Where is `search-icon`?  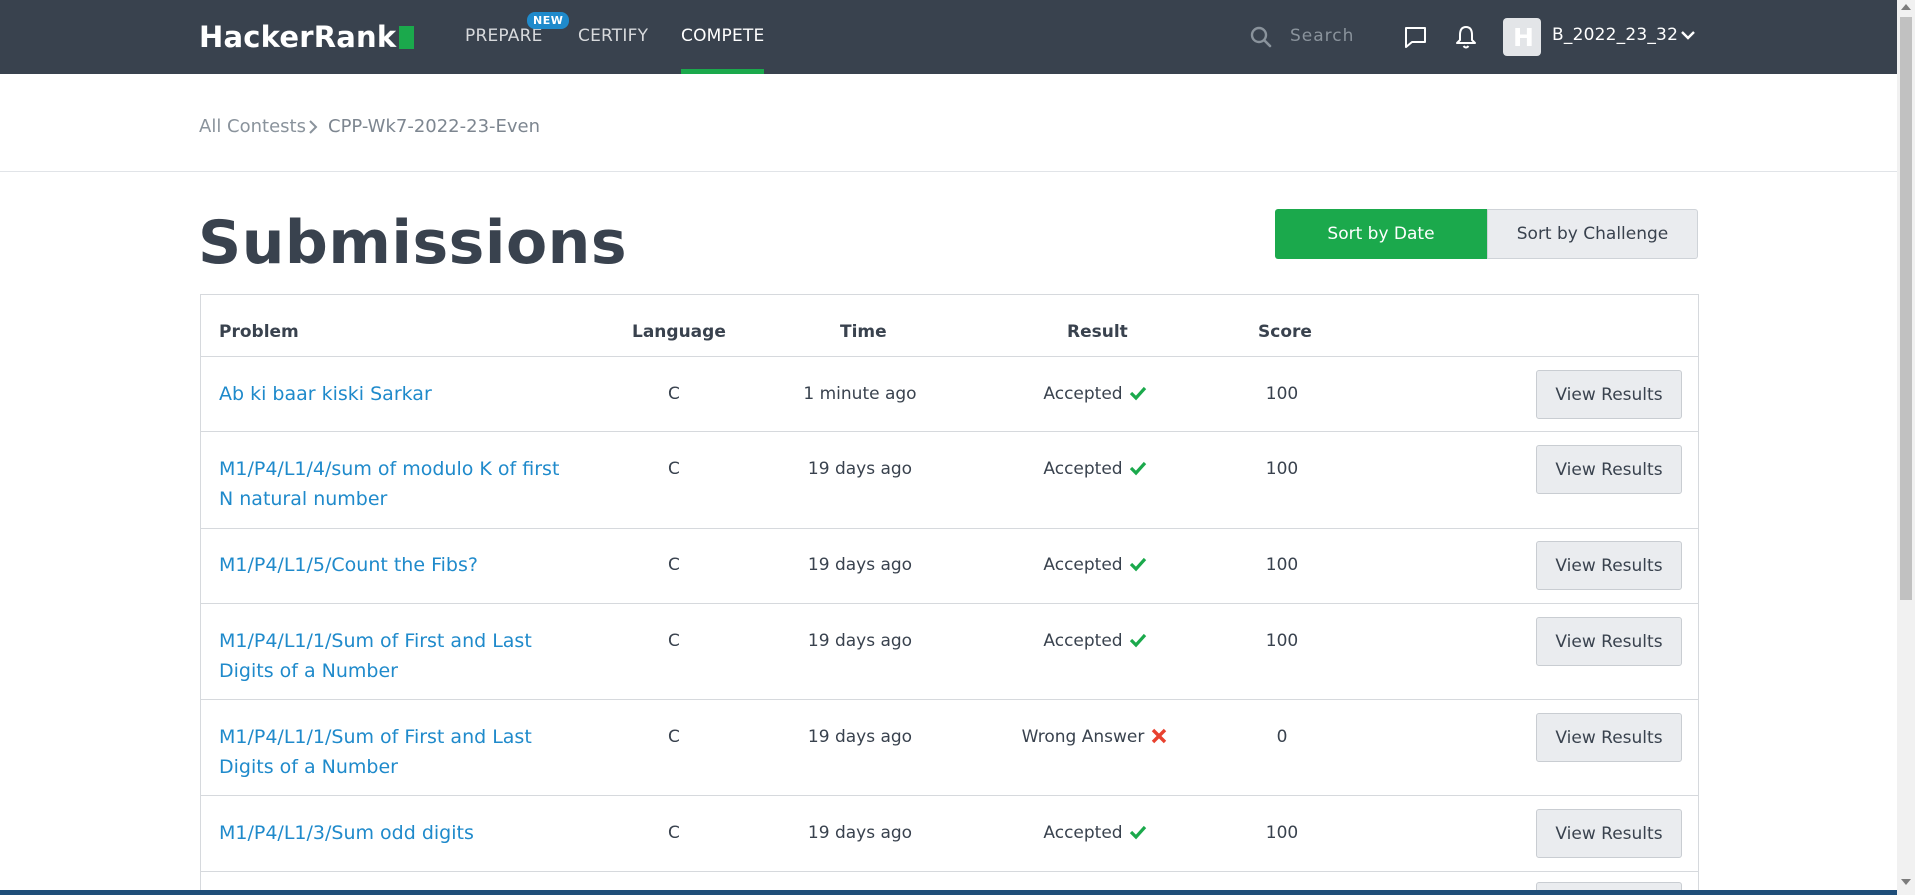
search-icon is located at coordinates (1261, 37).